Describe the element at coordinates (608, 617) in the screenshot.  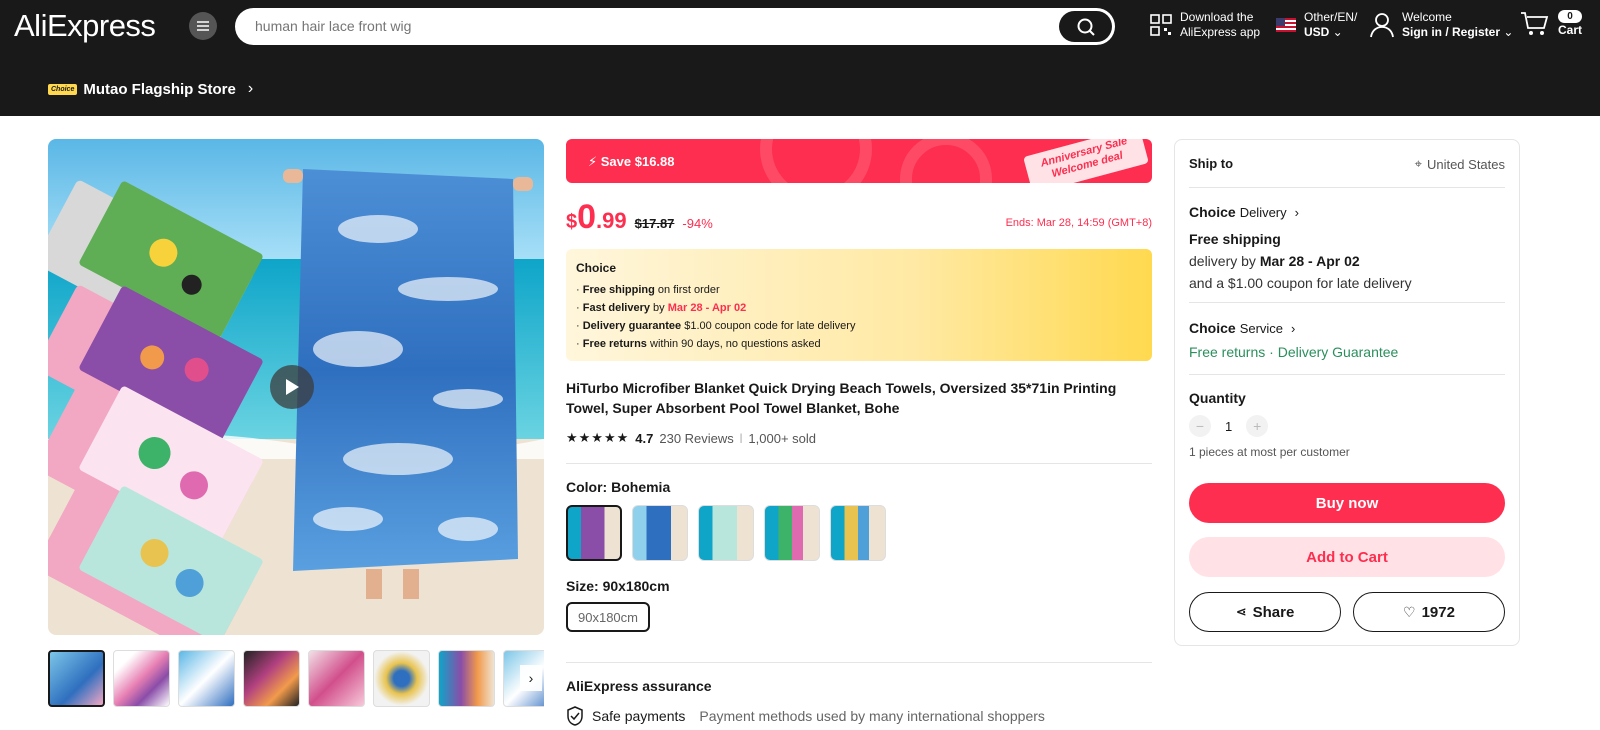
I see `size-option: 90x180cm` at that location.